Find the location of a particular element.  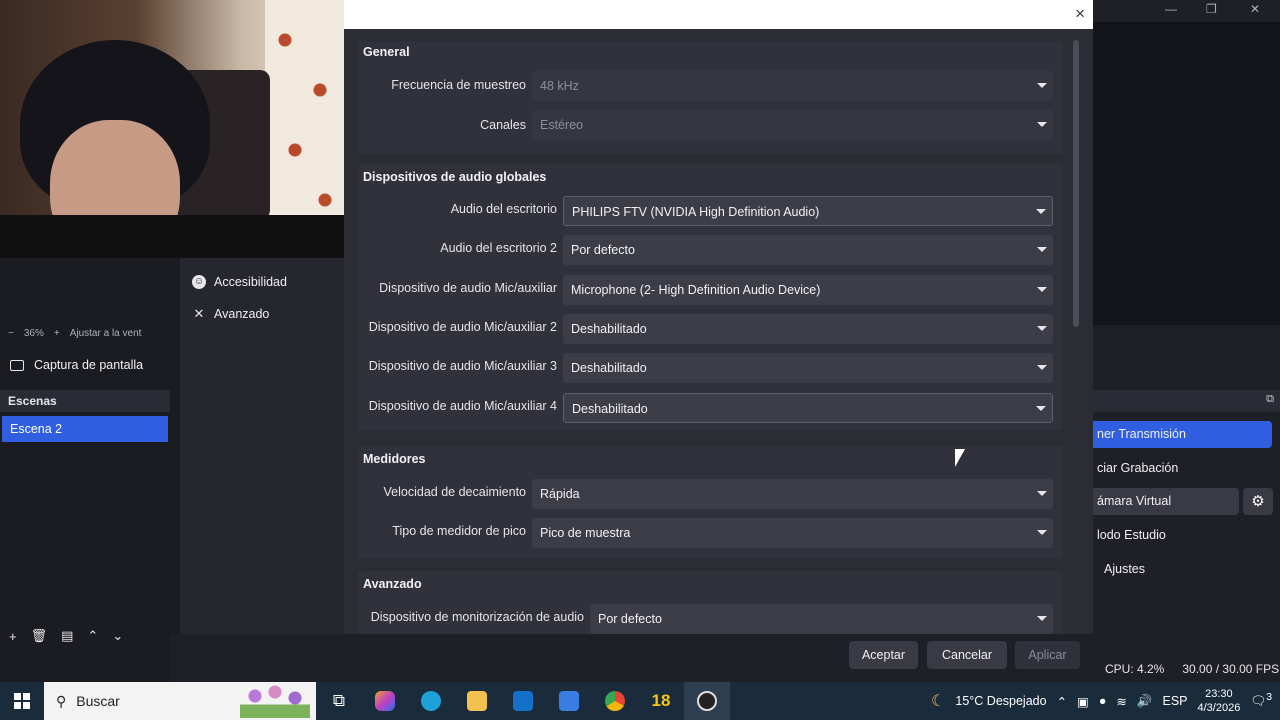

settings-sidebar: ☺ Accesibilidad ✕ Avanzado is located at coordinates (262, 446).